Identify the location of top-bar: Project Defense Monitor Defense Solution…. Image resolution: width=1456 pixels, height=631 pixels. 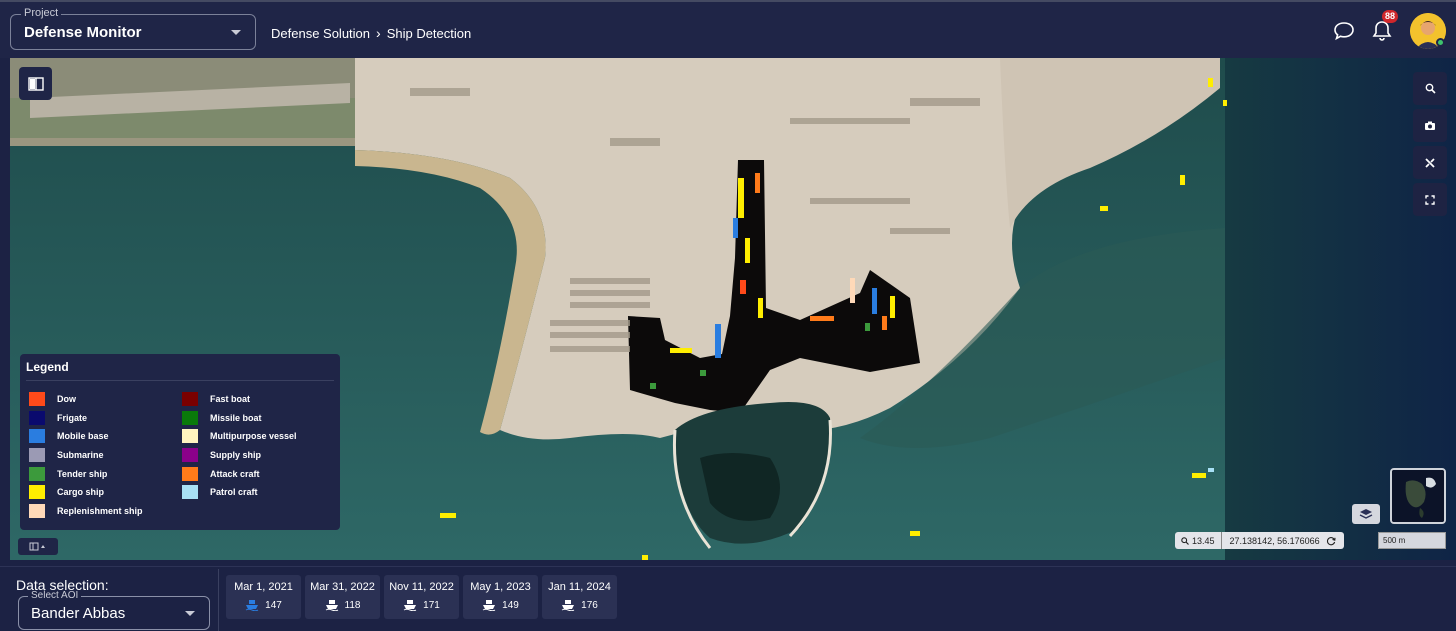
(728, 29).